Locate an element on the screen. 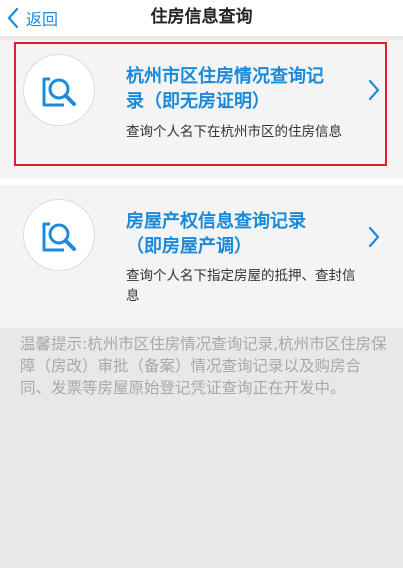  option-description: 查询个人名下在杭州市区的住房信息 is located at coordinates (234, 132).